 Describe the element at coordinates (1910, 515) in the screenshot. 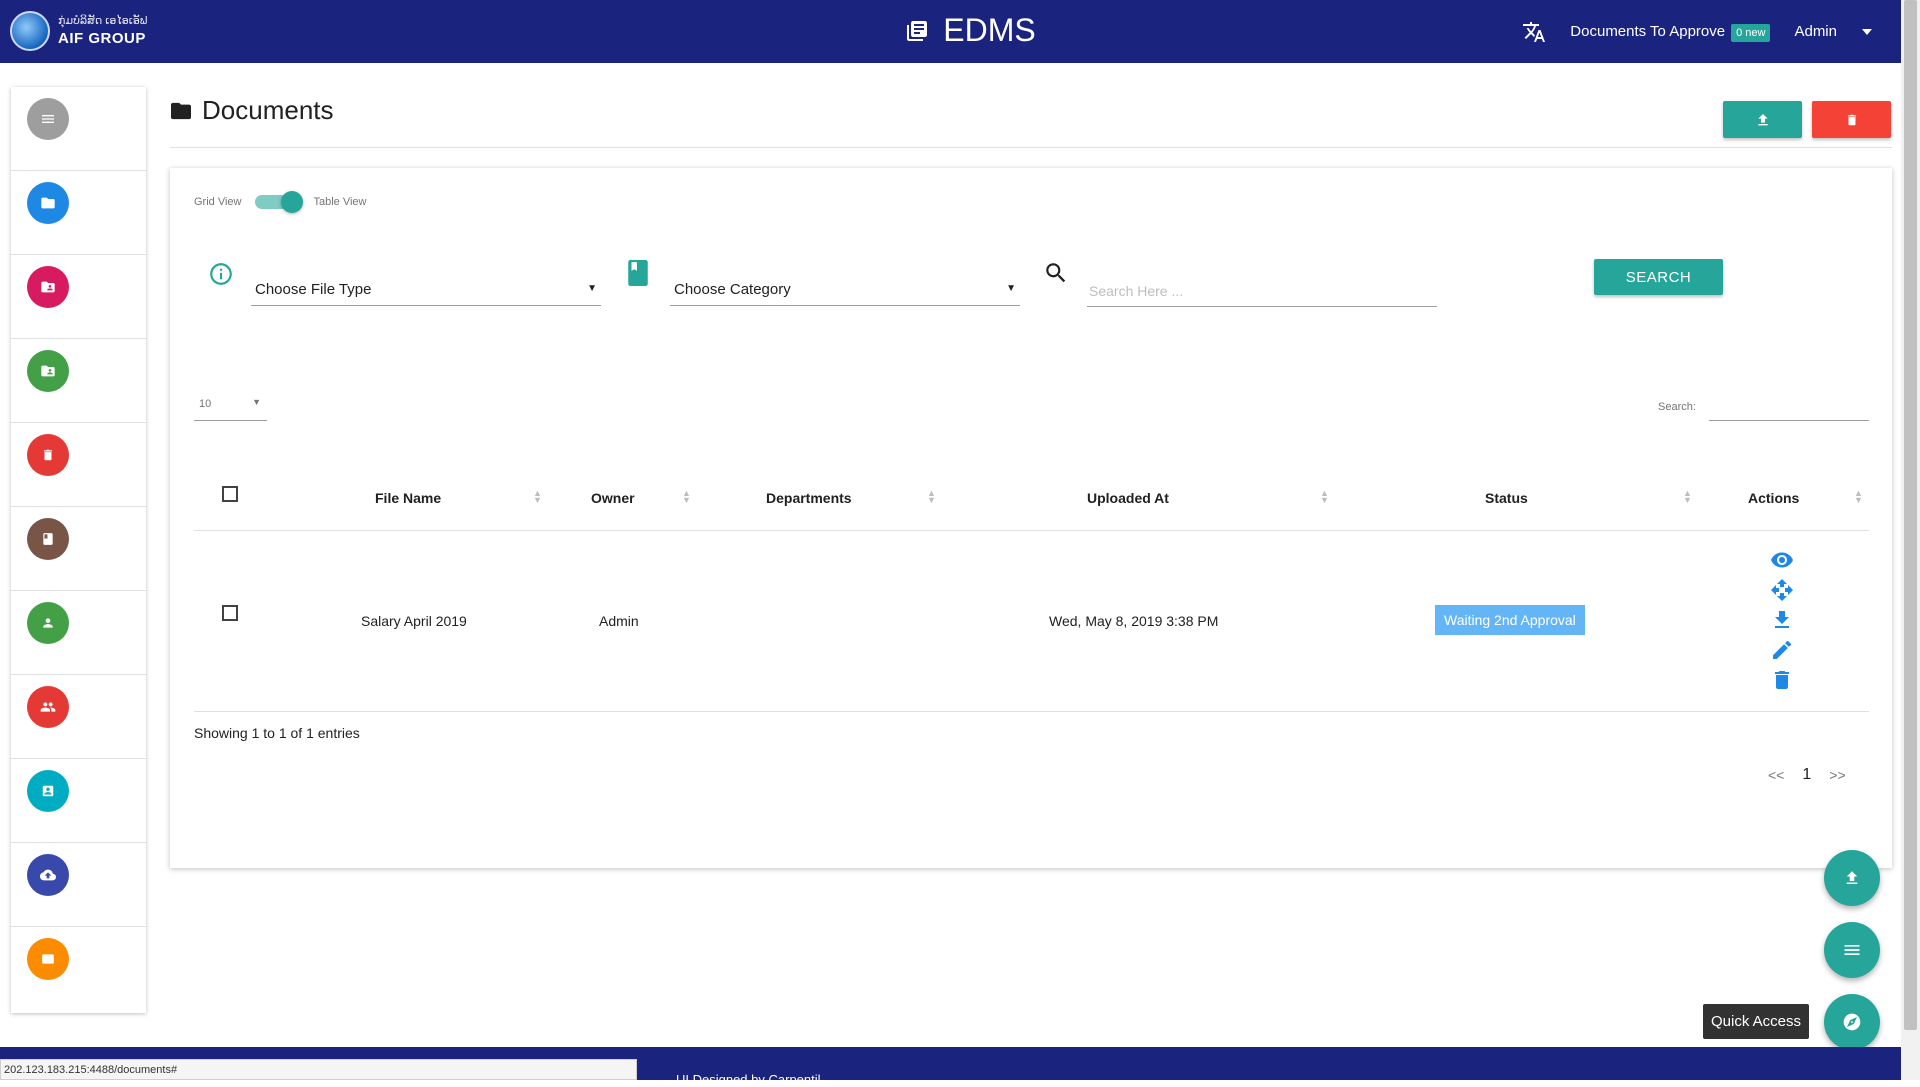

I see `scrollbar-thumb` at that location.